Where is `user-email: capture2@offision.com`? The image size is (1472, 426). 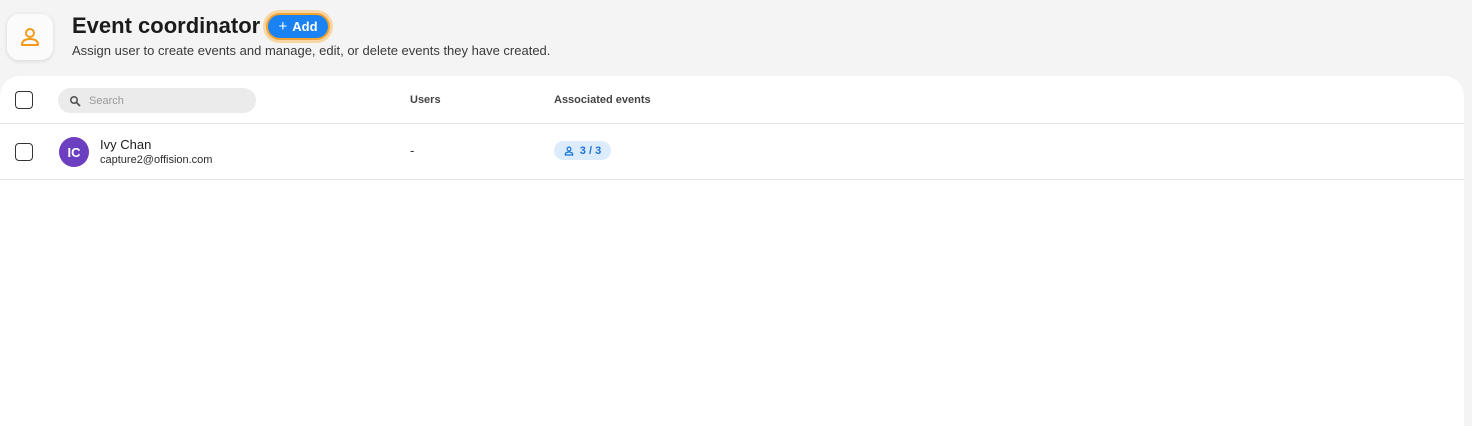
user-email: capture2@offision.com is located at coordinates (156, 160).